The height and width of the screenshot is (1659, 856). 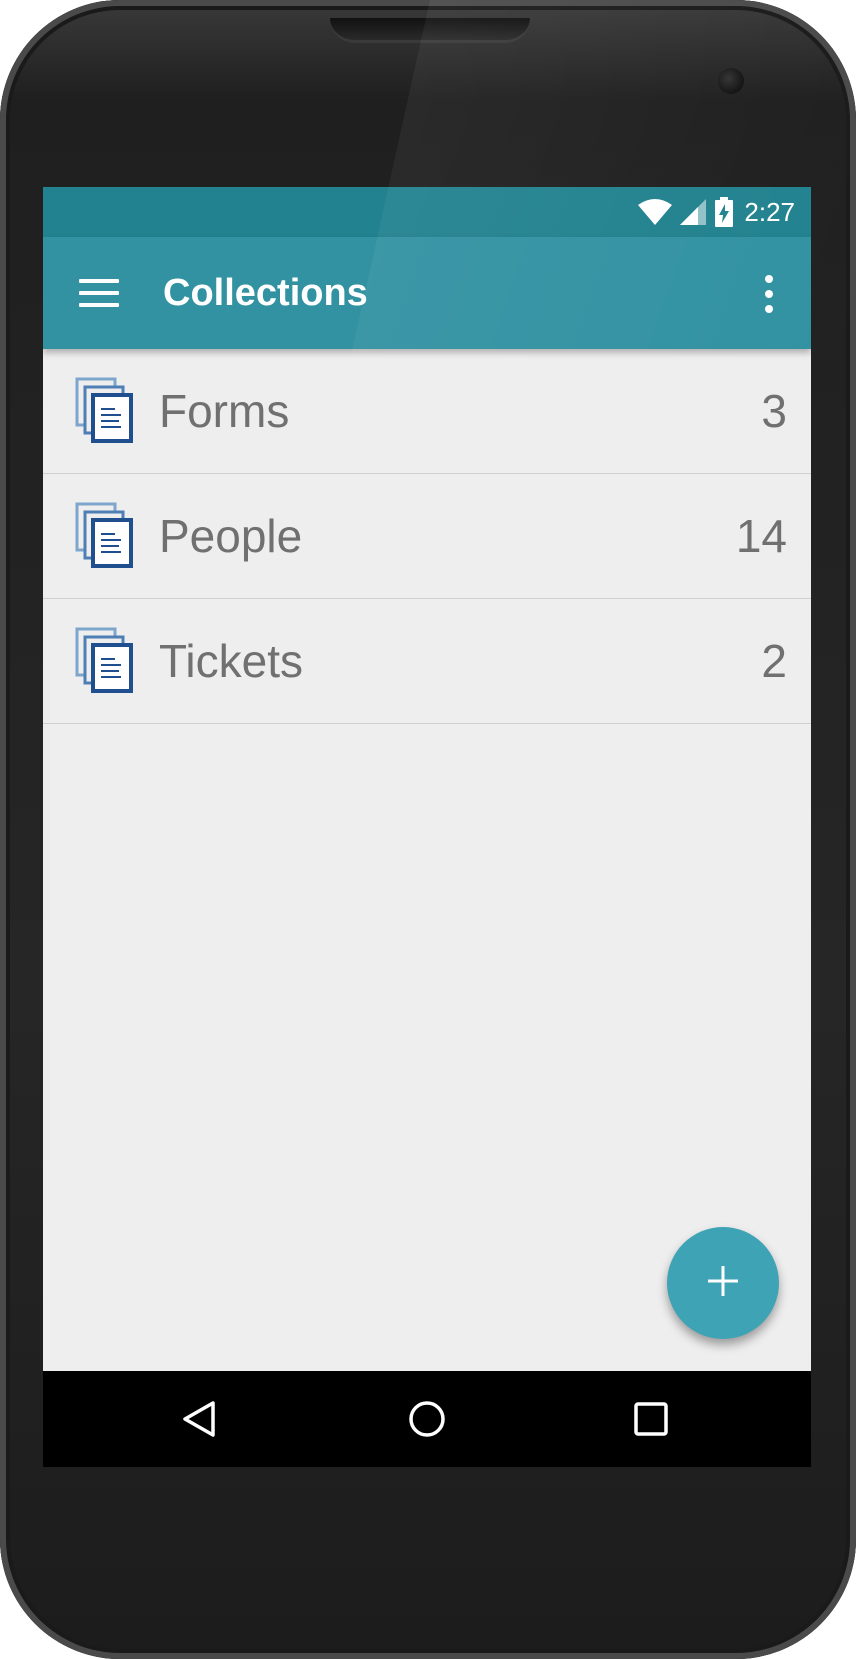 I want to click on list-item: People 14, so click(x=427, y=536).